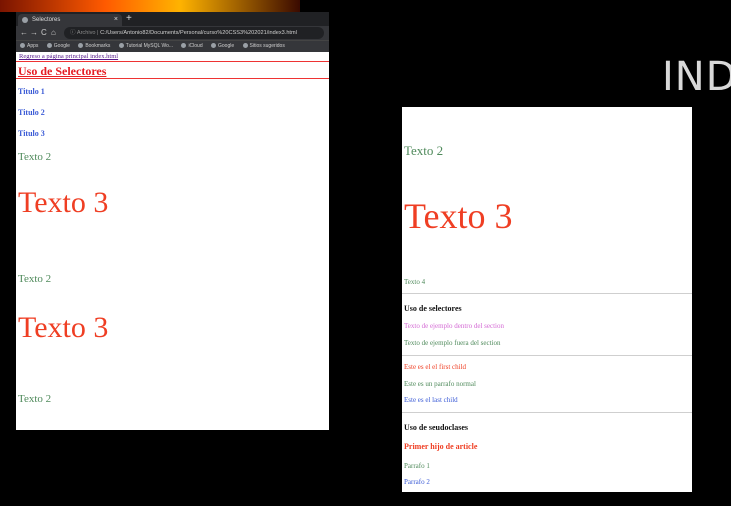 The width and height of the screenshot is (731, 506). Describe the element at coordinates (31, 91) in the screenshot. I see `titulo-1: Titulo 1` at that location.